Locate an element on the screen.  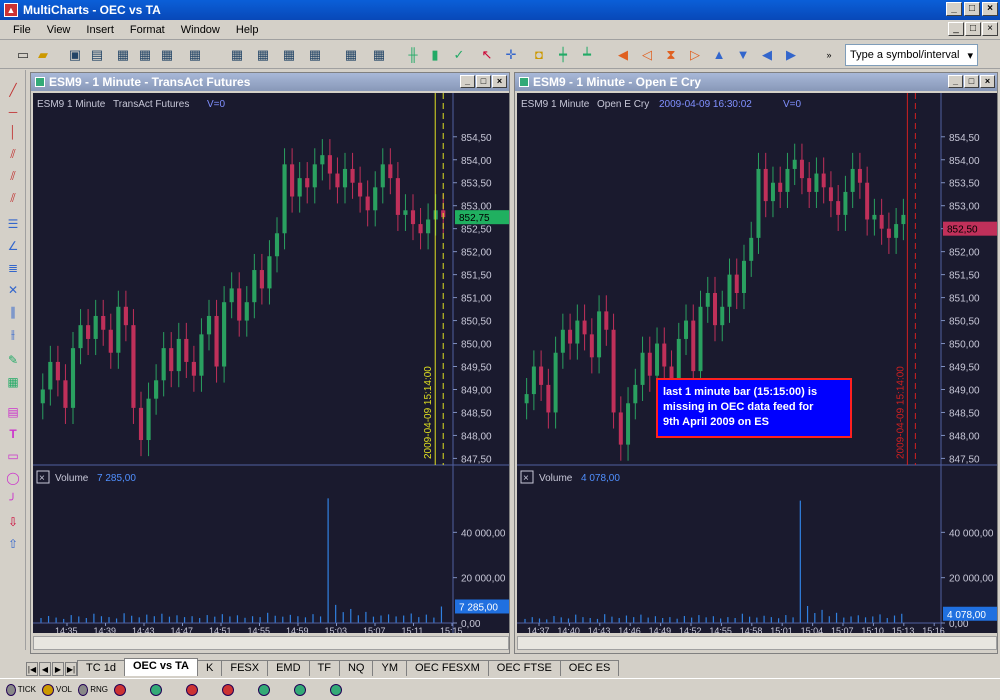
fib-fan-icon: ∠ is located at coordinates (13, 246).